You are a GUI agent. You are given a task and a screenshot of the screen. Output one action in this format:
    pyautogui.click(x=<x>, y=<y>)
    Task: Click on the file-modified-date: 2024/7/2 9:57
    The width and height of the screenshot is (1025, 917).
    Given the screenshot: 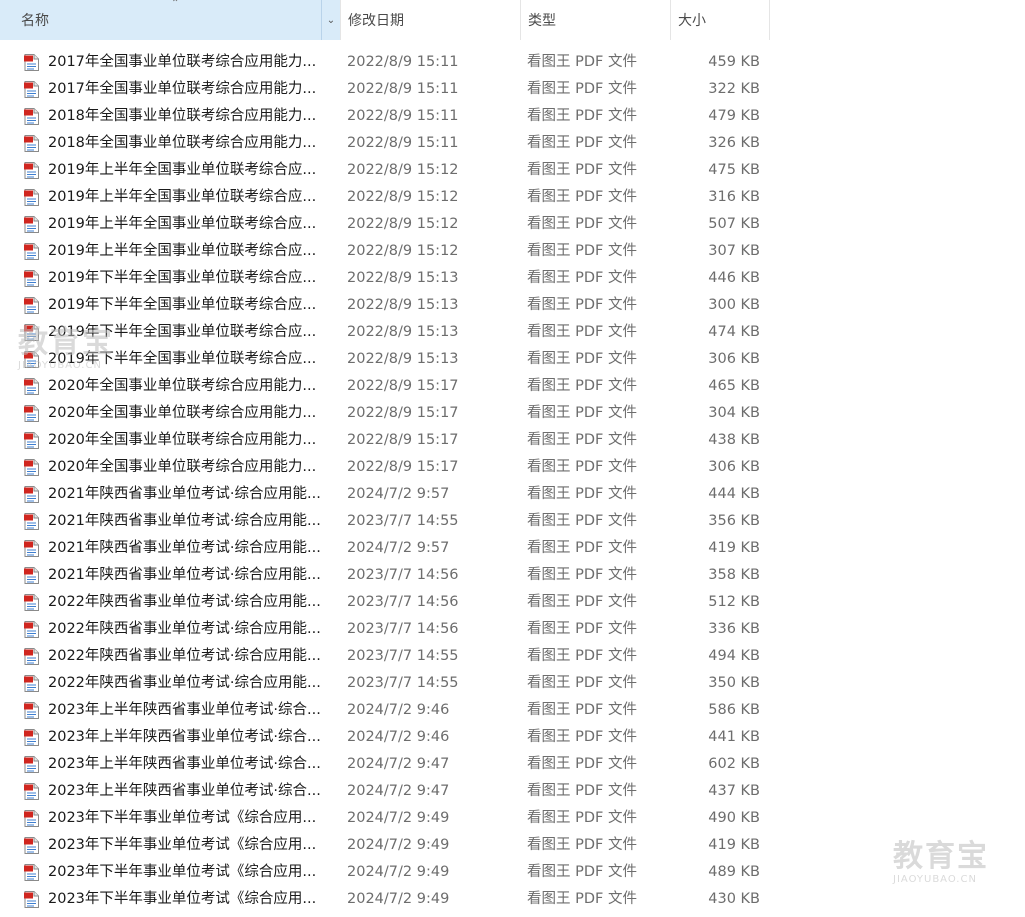 What is the action you would take?
    pyautogui.click(x=398, y=548)
    